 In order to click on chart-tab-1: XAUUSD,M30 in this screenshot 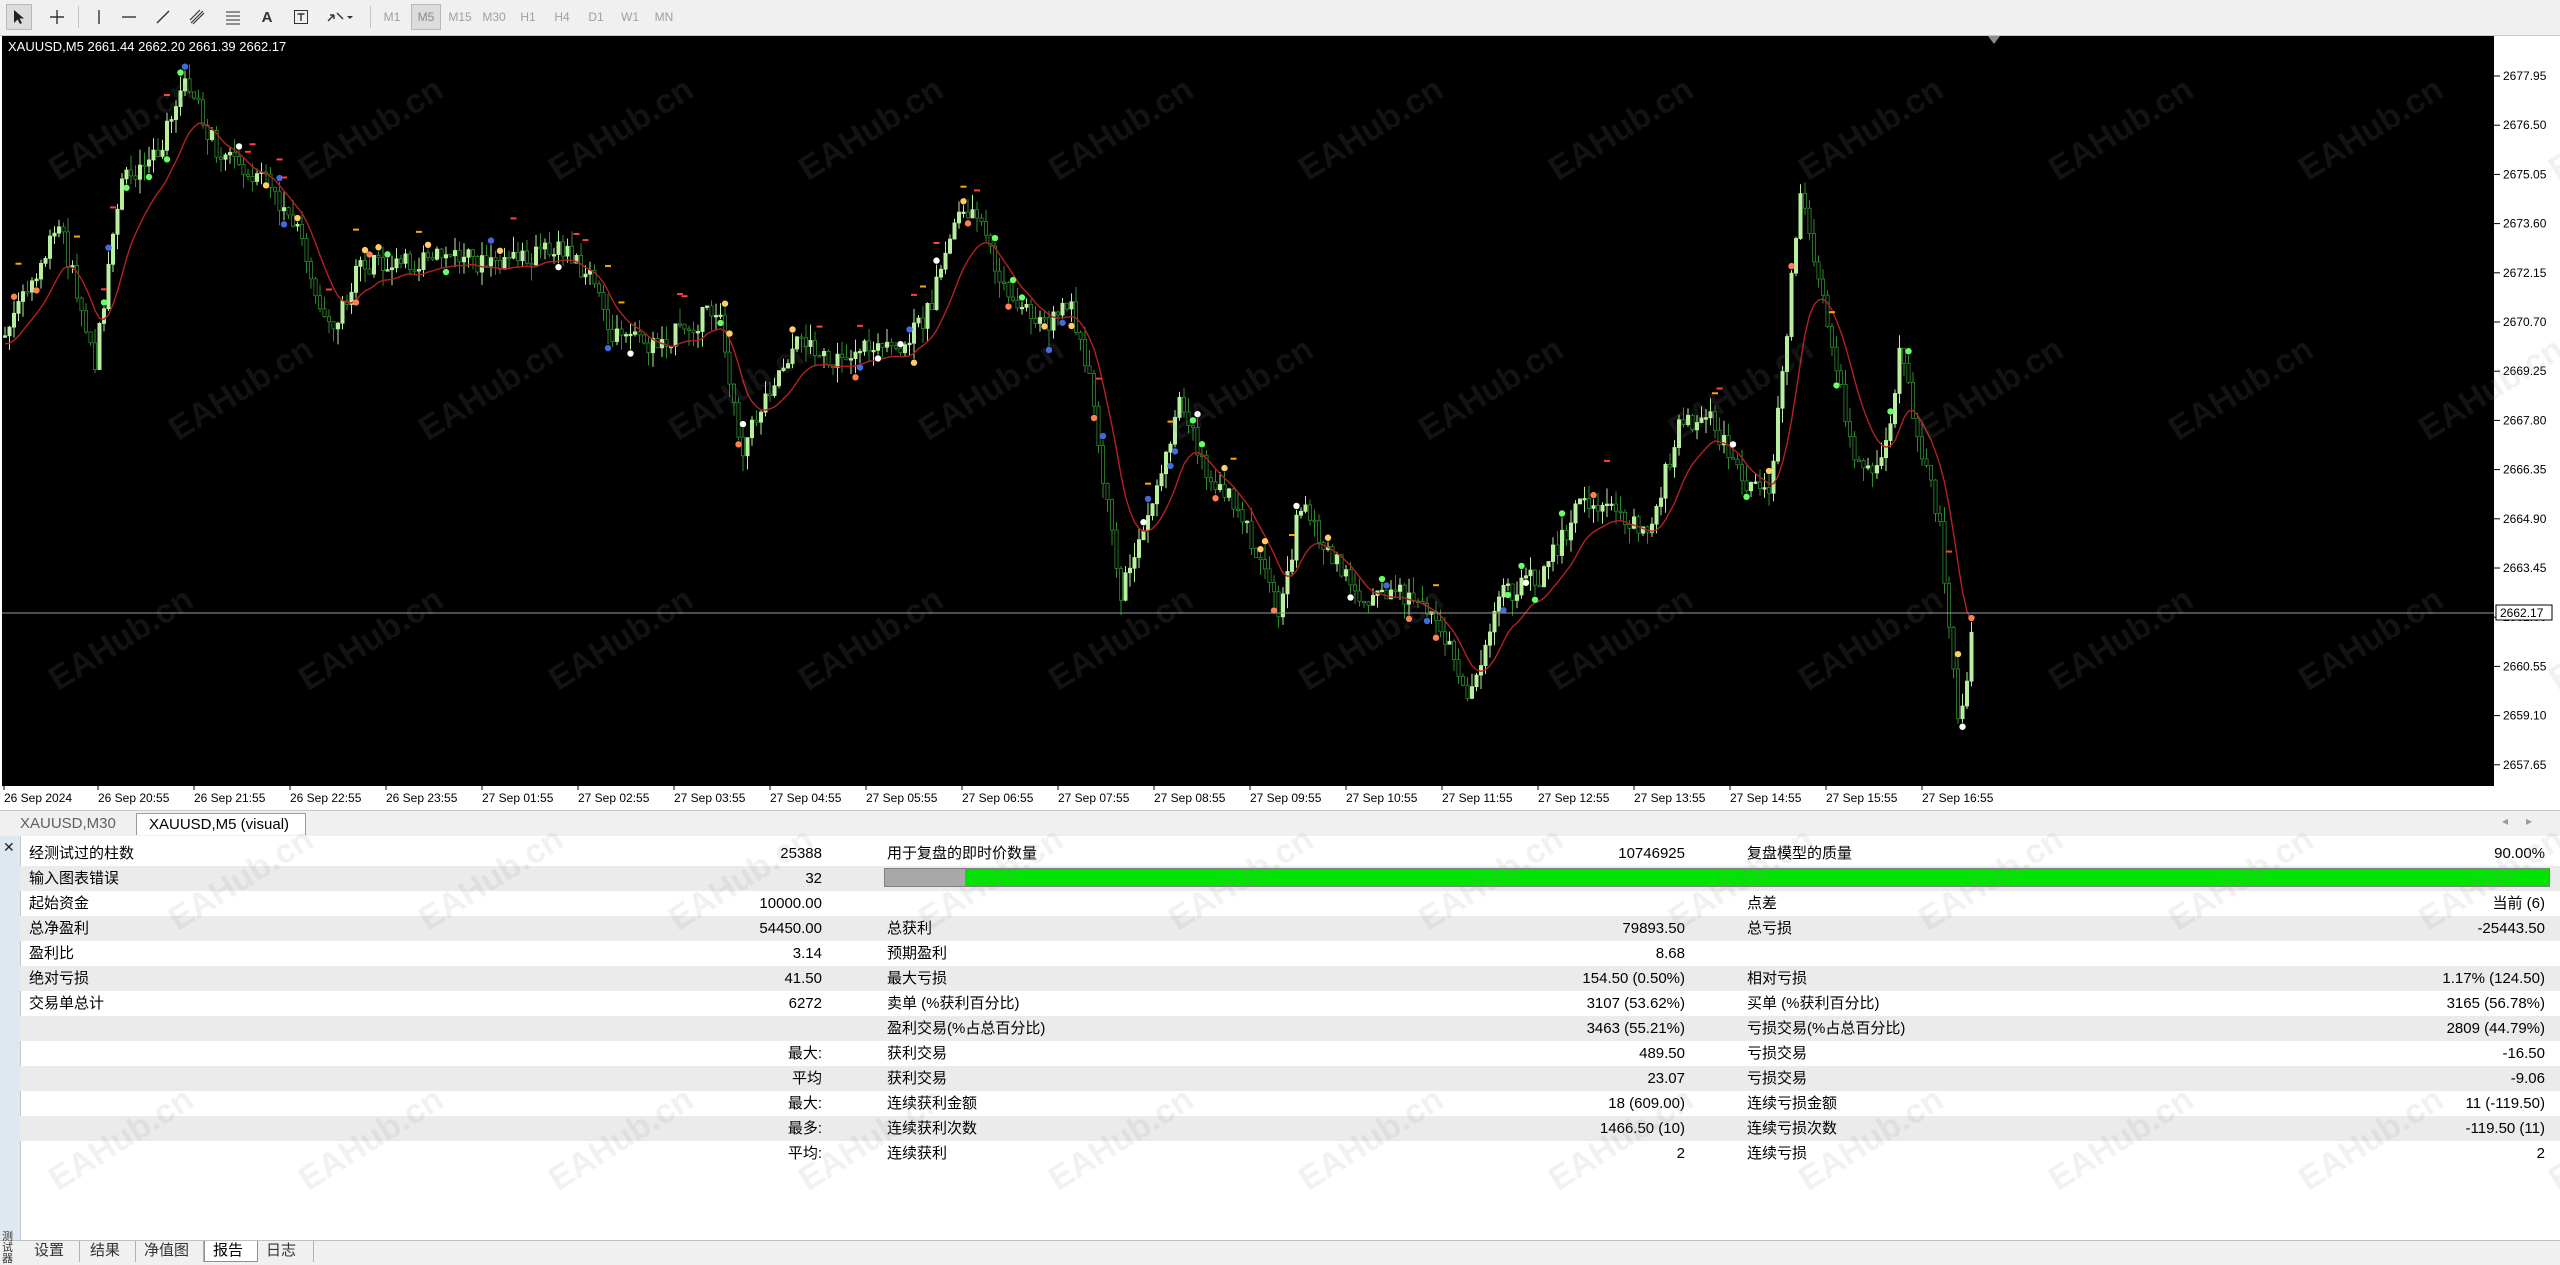, I will do `click(71, 824)`.